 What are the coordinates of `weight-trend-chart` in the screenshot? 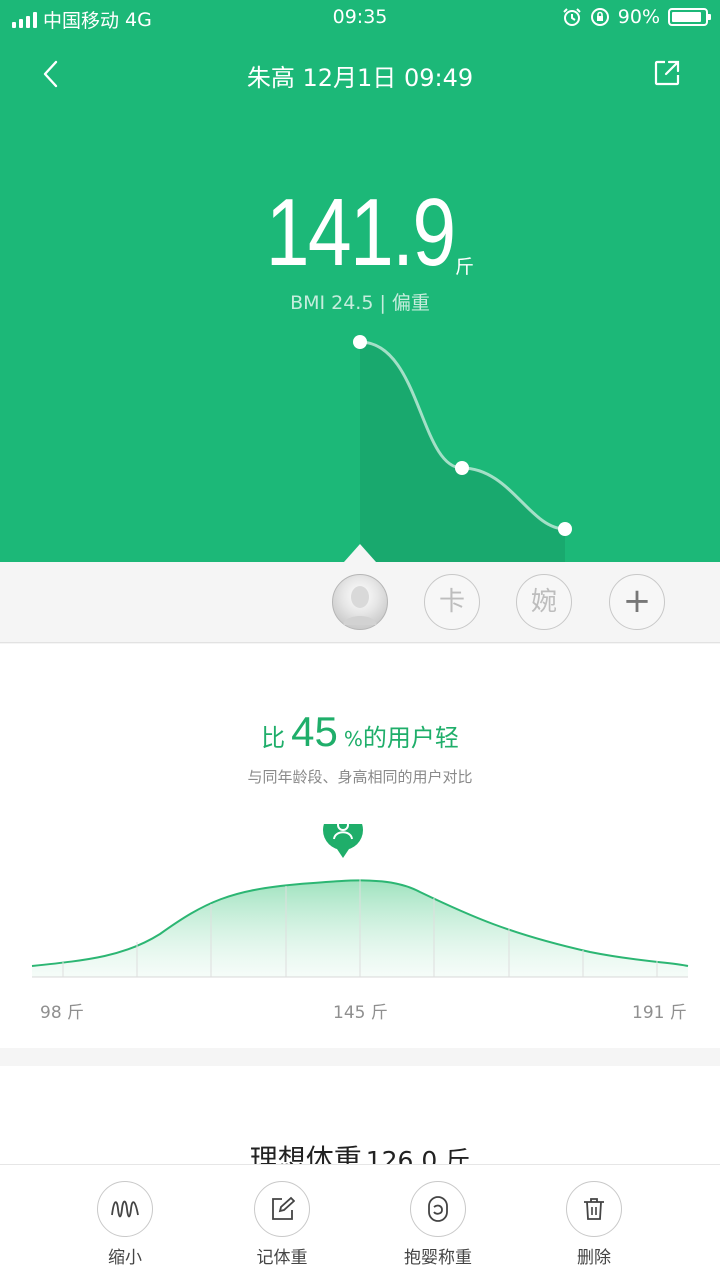 It's located at (462, 448).